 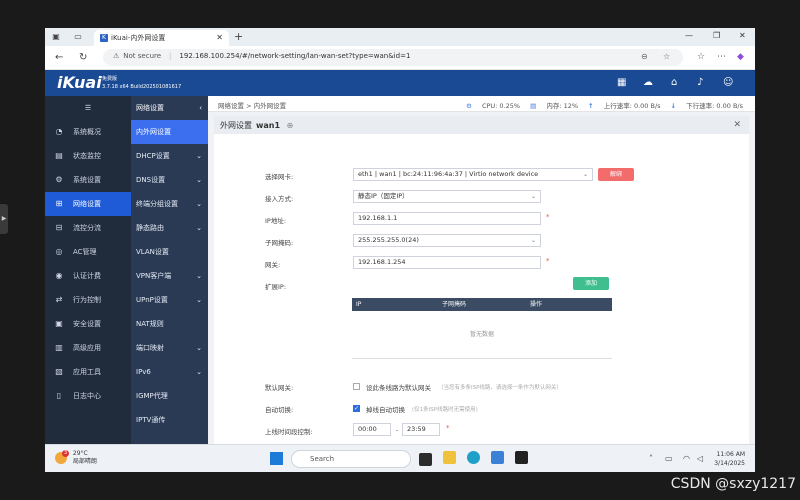 I want to click on gateway-input: 192.168.1.254, so click(x=447, y=262).